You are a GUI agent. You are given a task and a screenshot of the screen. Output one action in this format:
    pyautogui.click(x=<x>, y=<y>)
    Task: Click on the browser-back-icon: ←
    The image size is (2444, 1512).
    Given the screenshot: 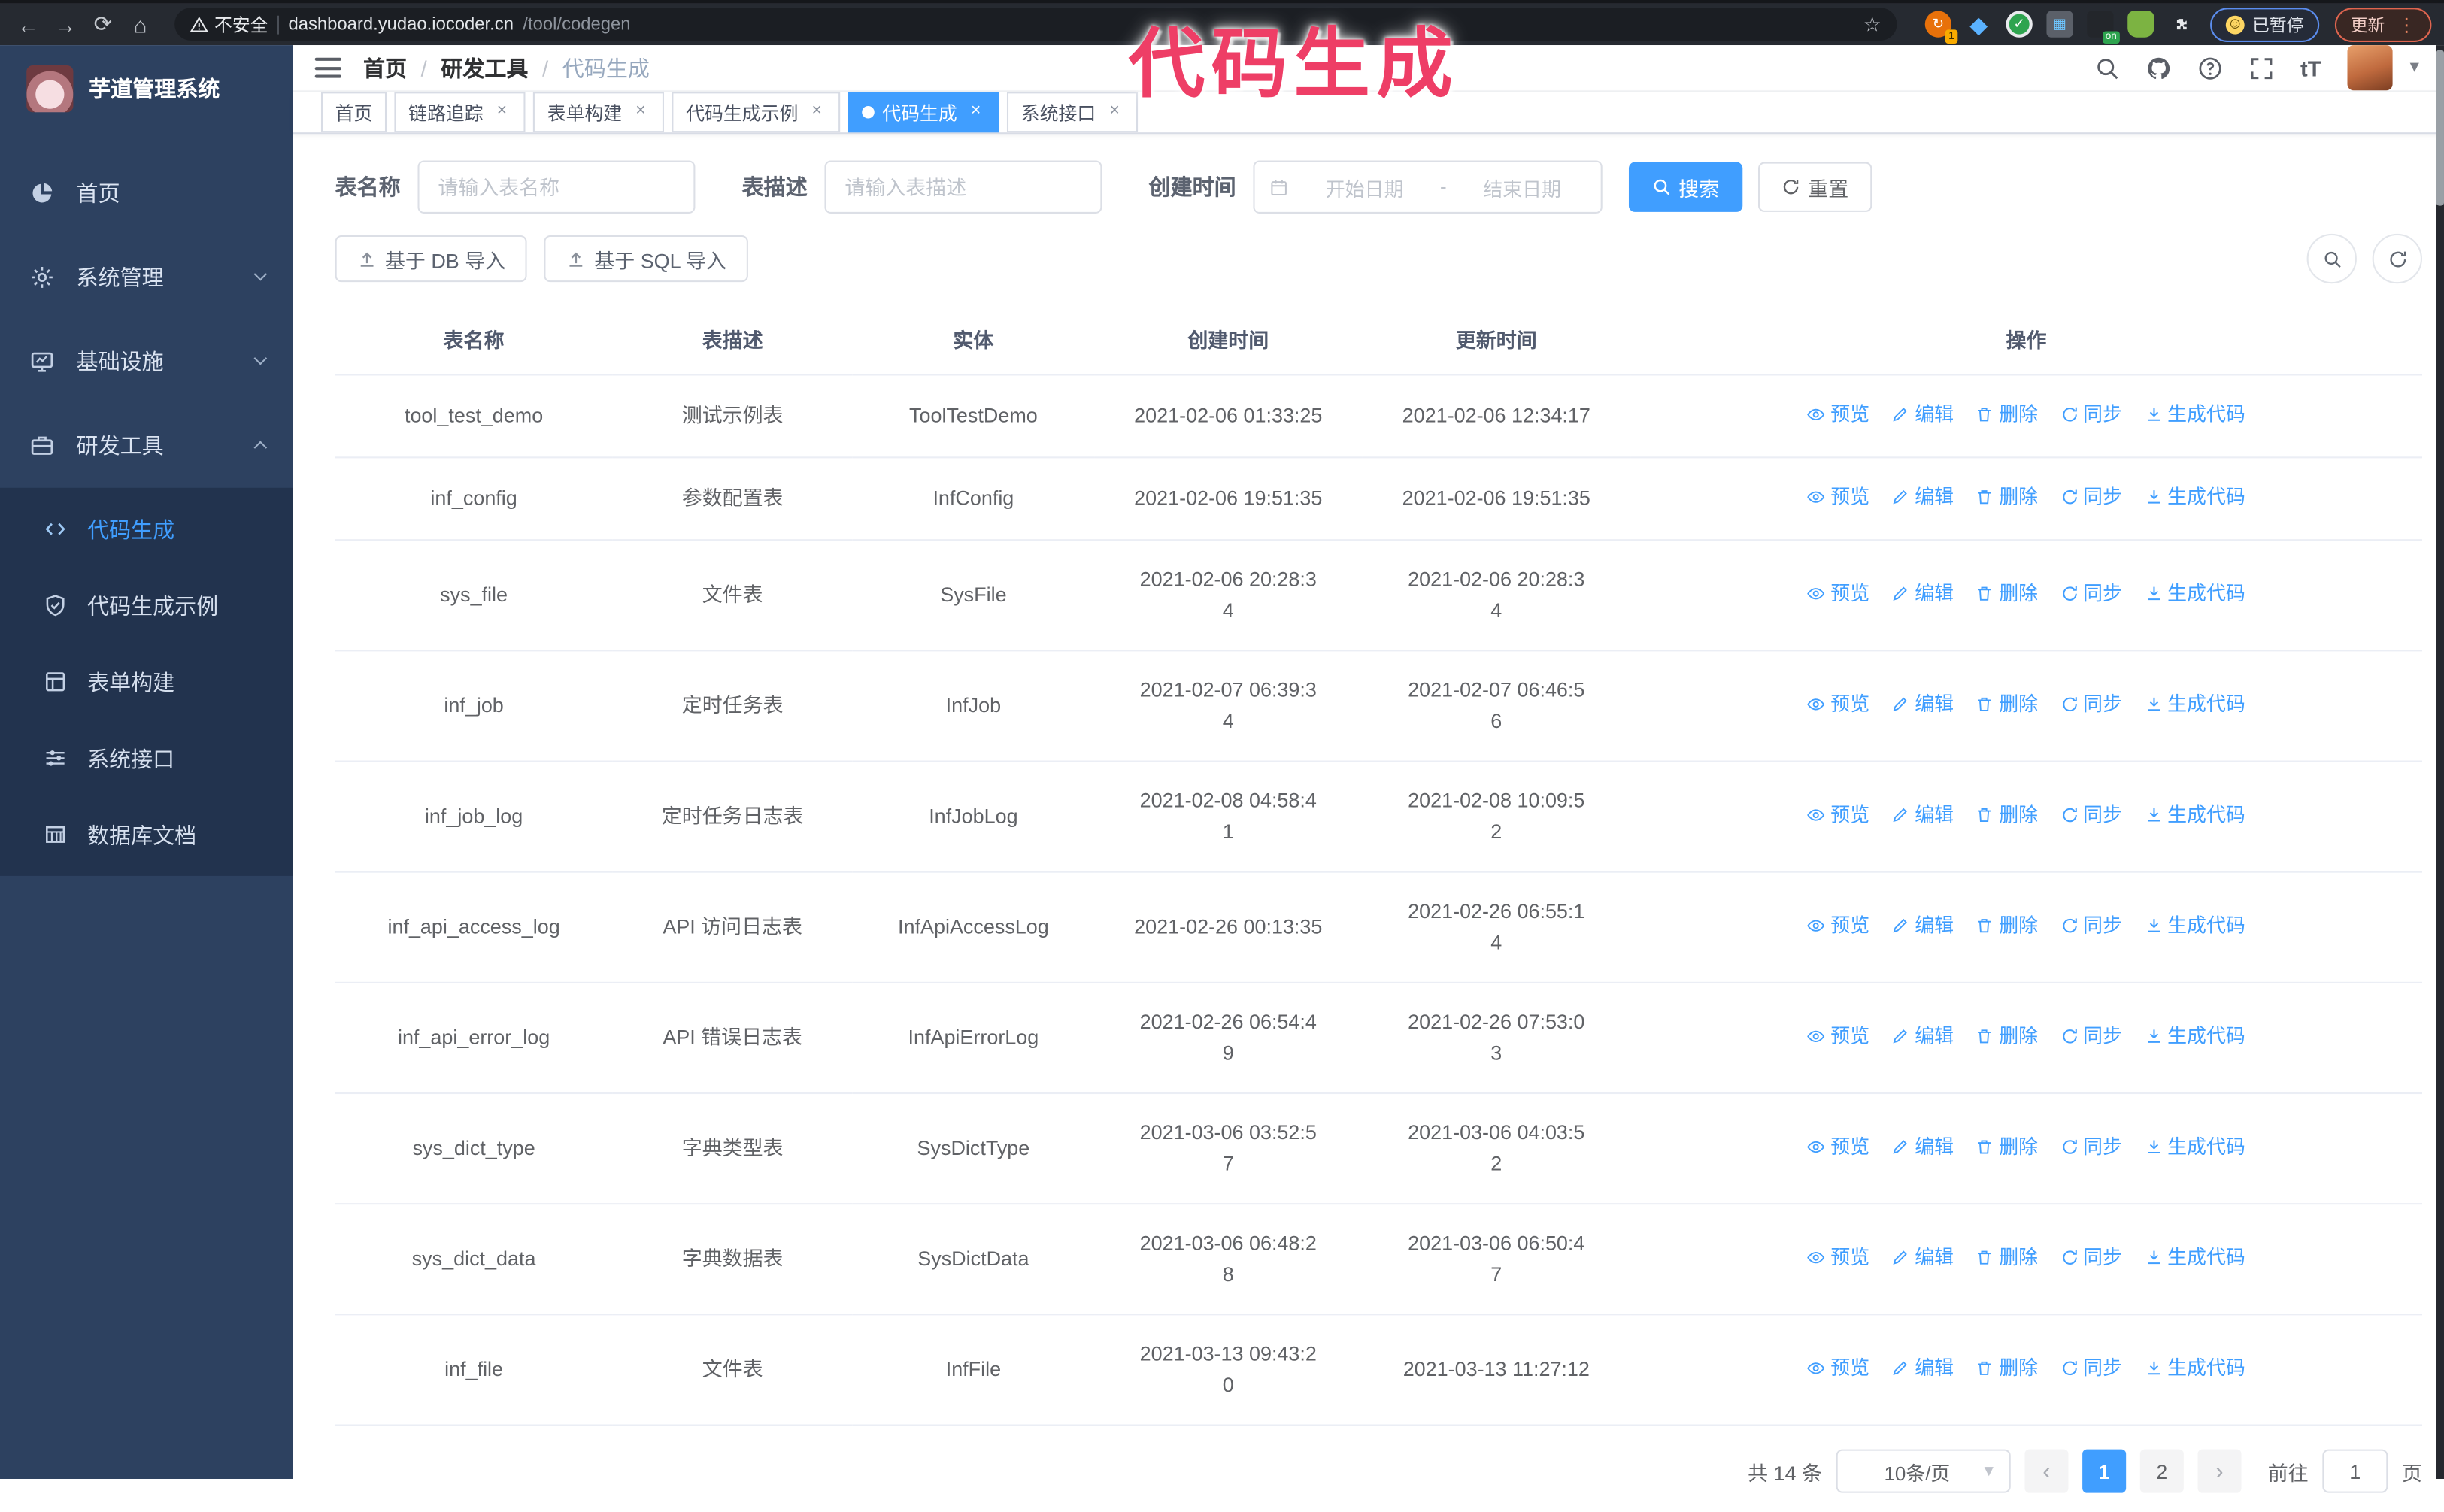 What is the action you would take?
    pyautogui.click(x=28, y=24)
    